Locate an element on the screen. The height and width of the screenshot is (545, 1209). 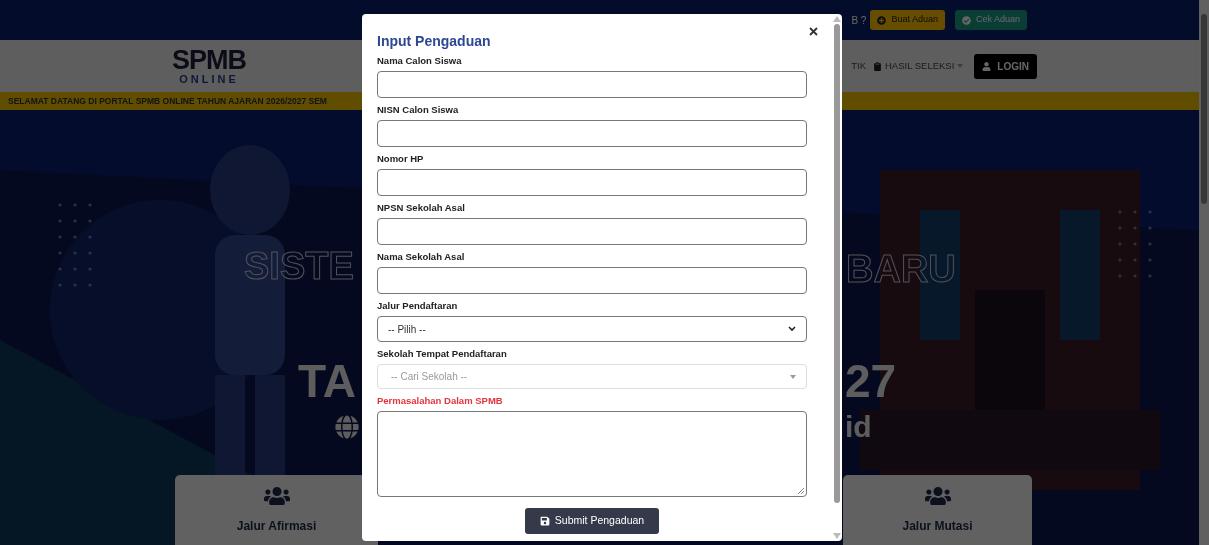
globe-icon is located at coordinates (347, 427).